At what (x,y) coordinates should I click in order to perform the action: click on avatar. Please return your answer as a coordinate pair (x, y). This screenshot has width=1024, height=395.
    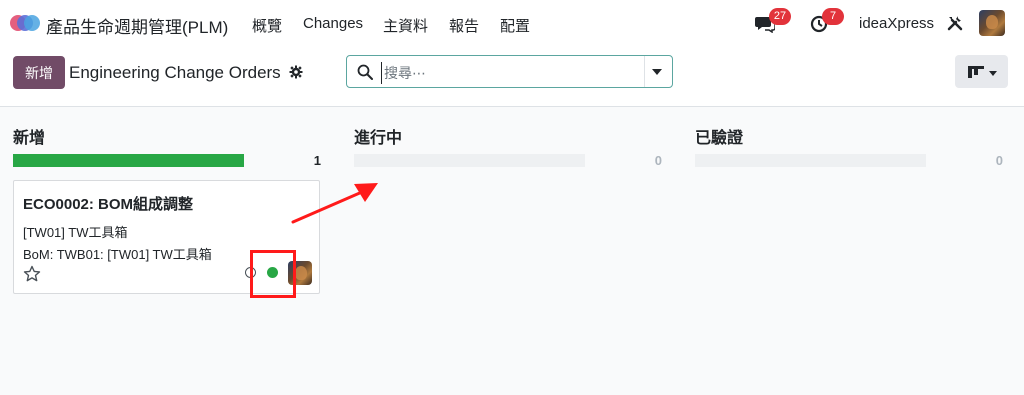
    Looking at the image, I should click on (992, 23).